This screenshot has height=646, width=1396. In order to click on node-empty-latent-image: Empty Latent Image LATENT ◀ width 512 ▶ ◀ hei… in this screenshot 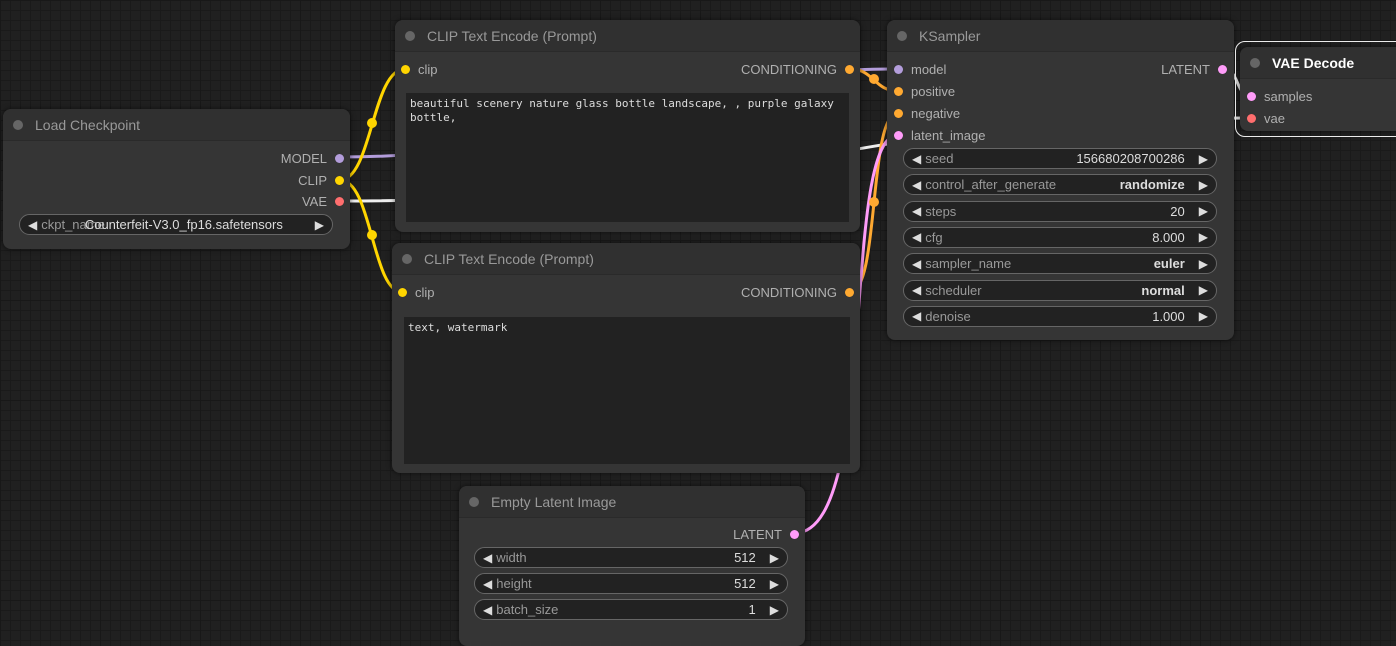, I will do `click(632, 566)`.